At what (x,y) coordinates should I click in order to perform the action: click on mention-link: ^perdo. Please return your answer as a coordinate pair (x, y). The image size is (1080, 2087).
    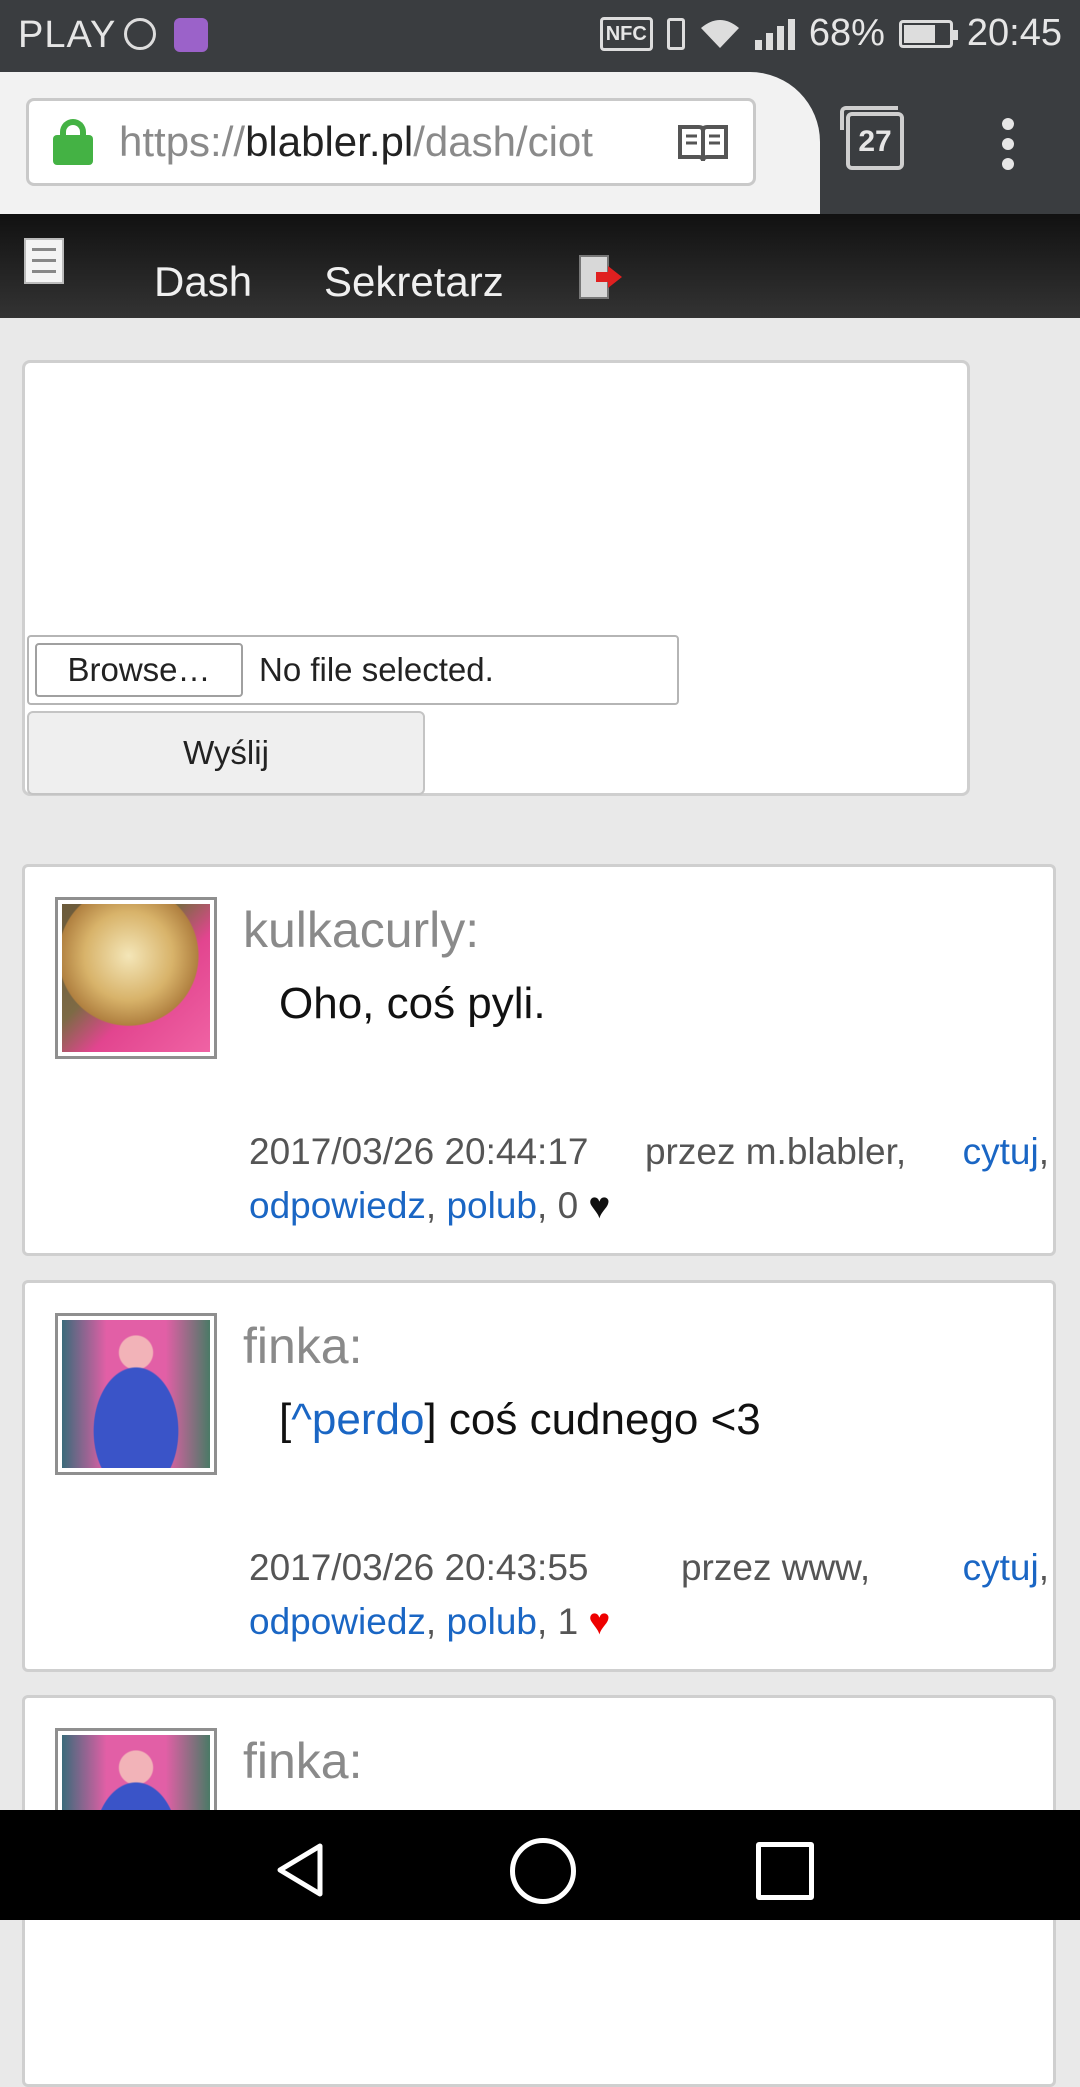
    Looking at the image, I should click on (357, 1419).